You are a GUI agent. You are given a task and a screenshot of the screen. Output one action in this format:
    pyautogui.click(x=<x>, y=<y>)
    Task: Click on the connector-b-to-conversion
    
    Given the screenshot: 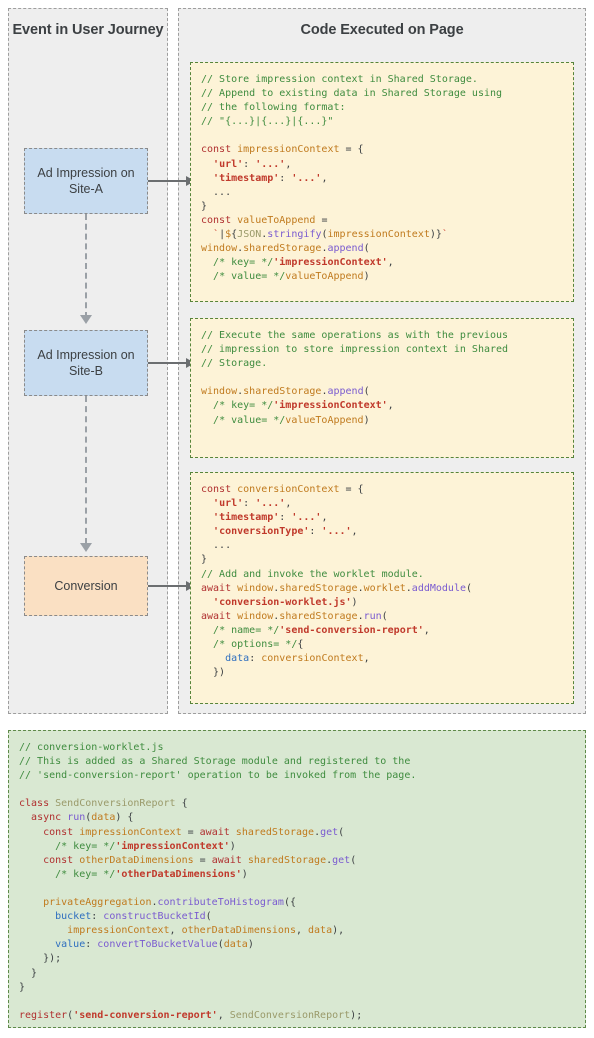 What is the action you would take?
    pyautogui.click(x=86, y=470)
    